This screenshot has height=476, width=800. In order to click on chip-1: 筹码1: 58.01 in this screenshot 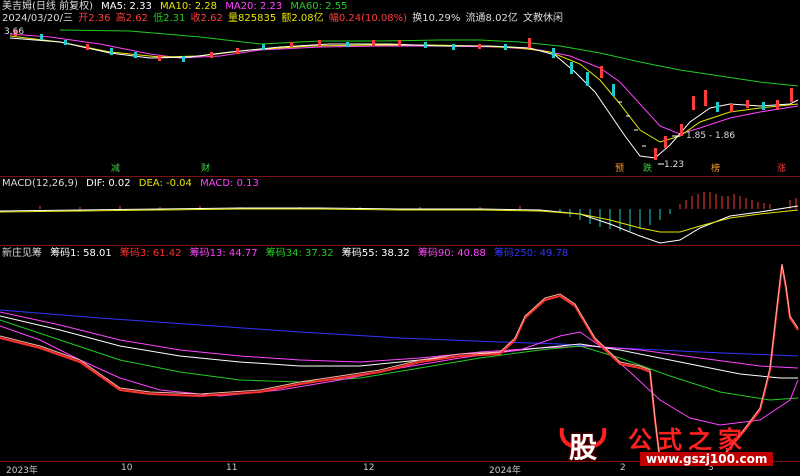, I will do `click(81, 253)`.